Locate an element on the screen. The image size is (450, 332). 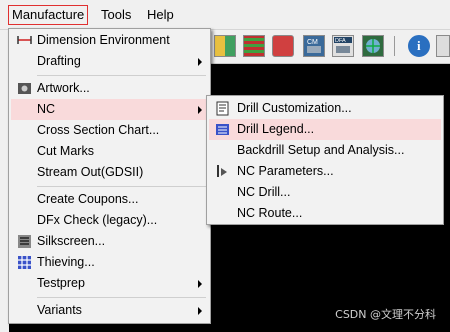
svg-text: DFA is located at coordinates (340, 41).